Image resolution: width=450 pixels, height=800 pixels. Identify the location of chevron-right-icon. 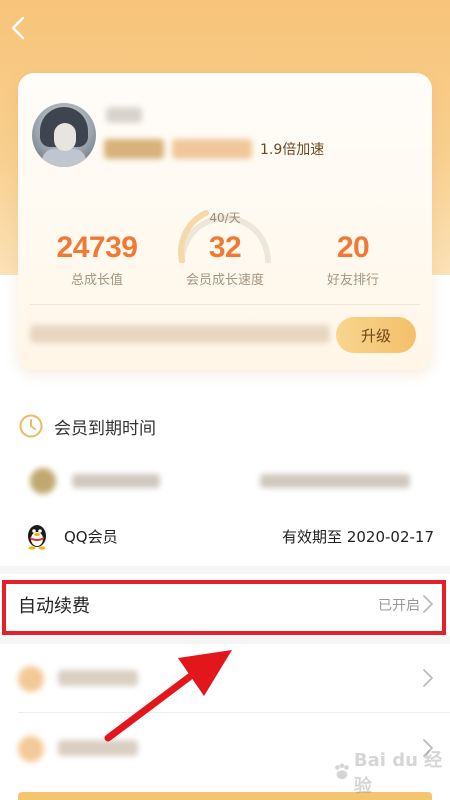
(428, 678).